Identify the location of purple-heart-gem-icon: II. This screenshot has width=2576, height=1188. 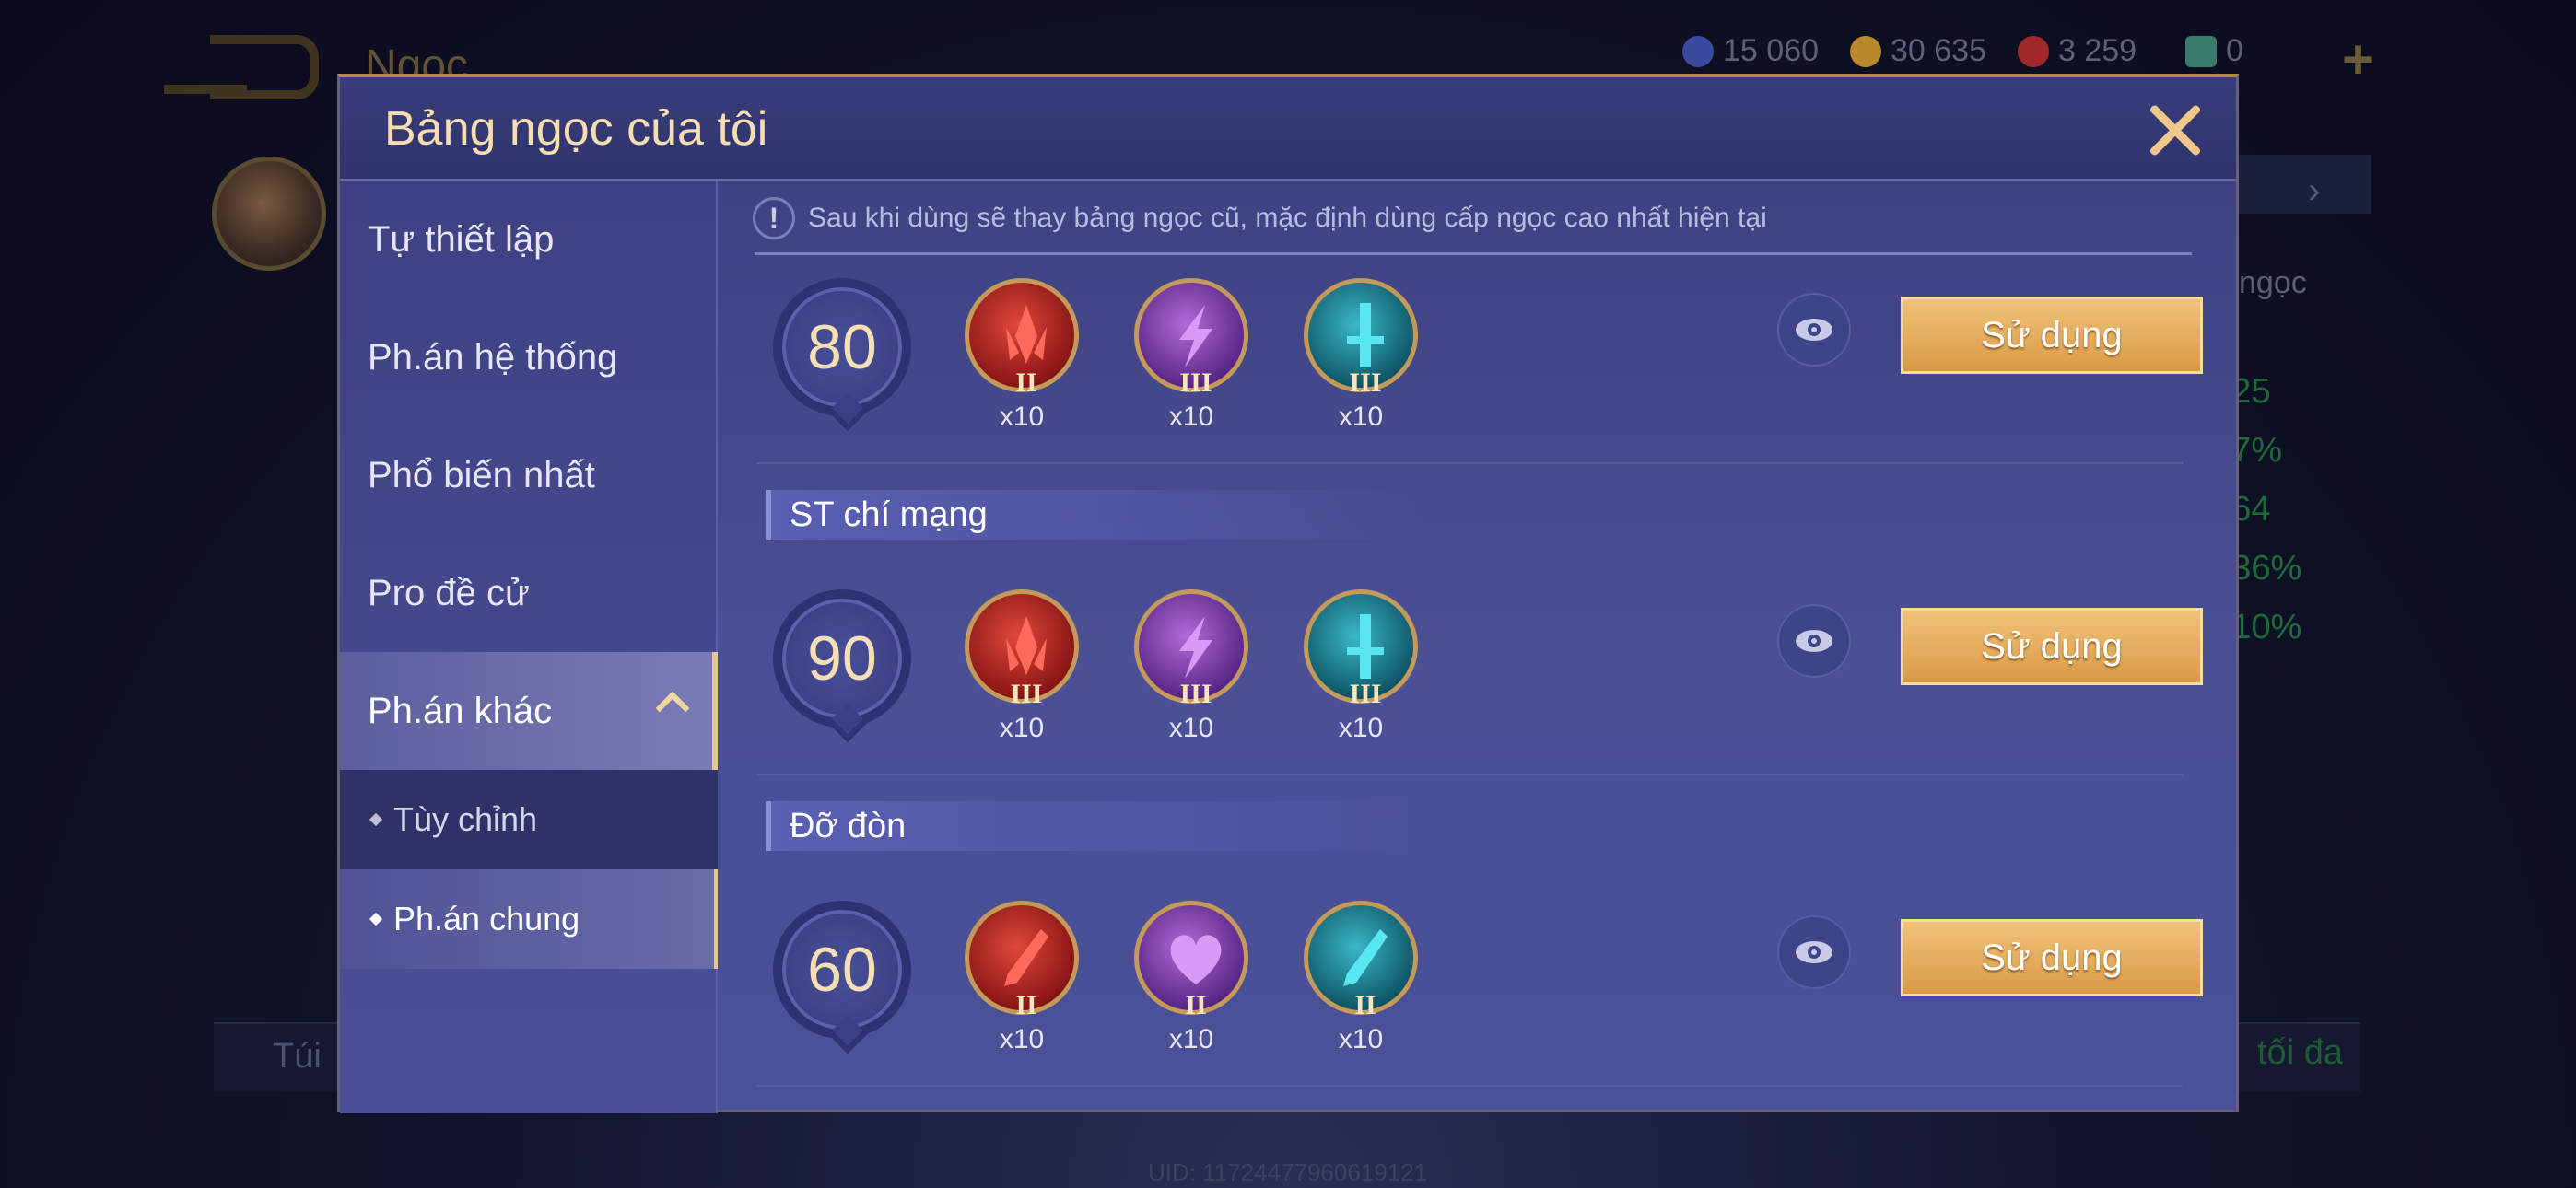
(1191, 961).